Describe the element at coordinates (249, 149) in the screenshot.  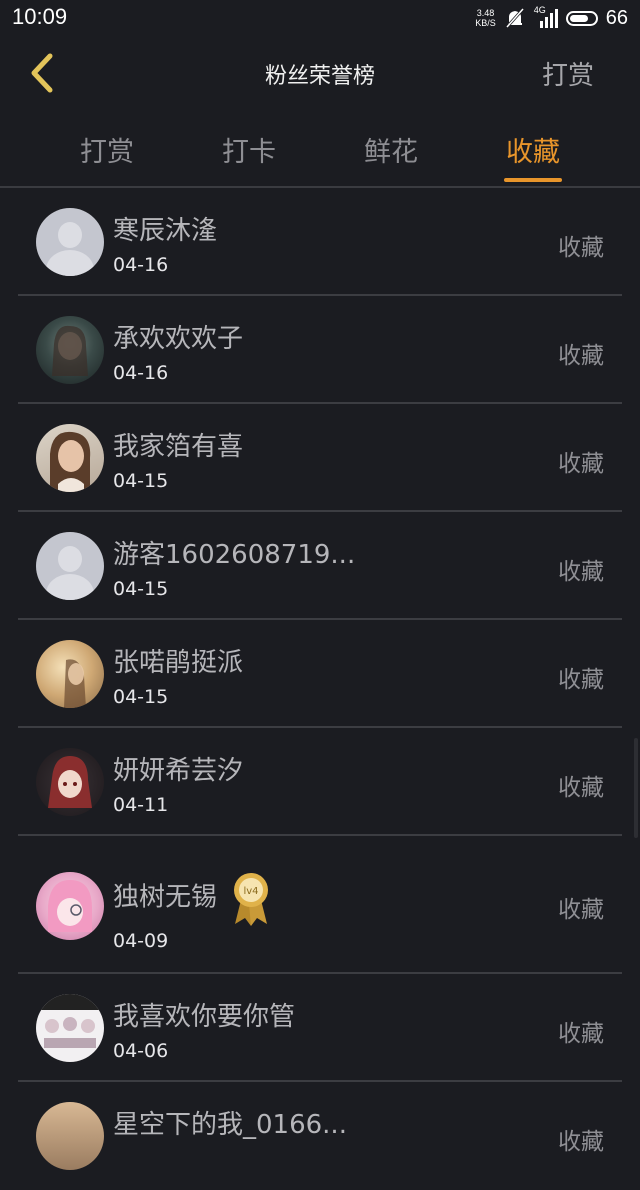
I see `tab-checkin: 打卡` at that location.